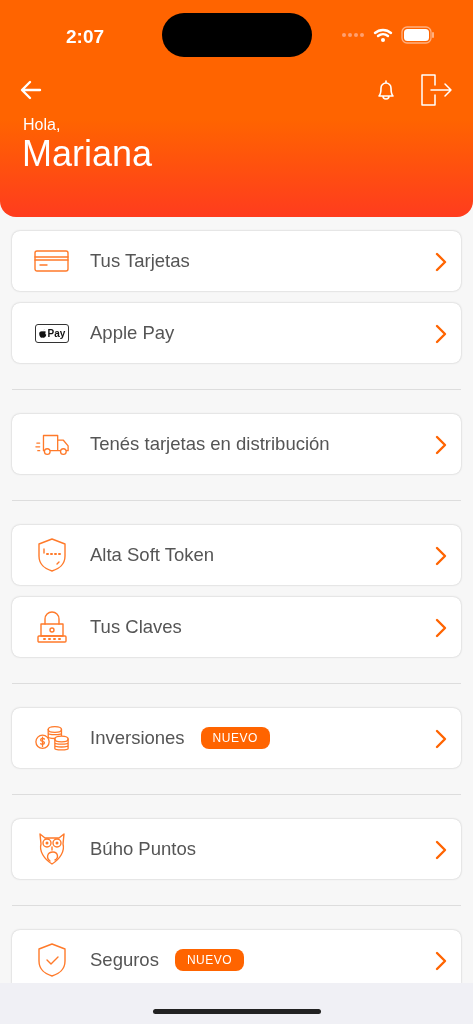  Describe the element at coordinates (52, 738) in the screenshot. I see `coins-icon` at that location.